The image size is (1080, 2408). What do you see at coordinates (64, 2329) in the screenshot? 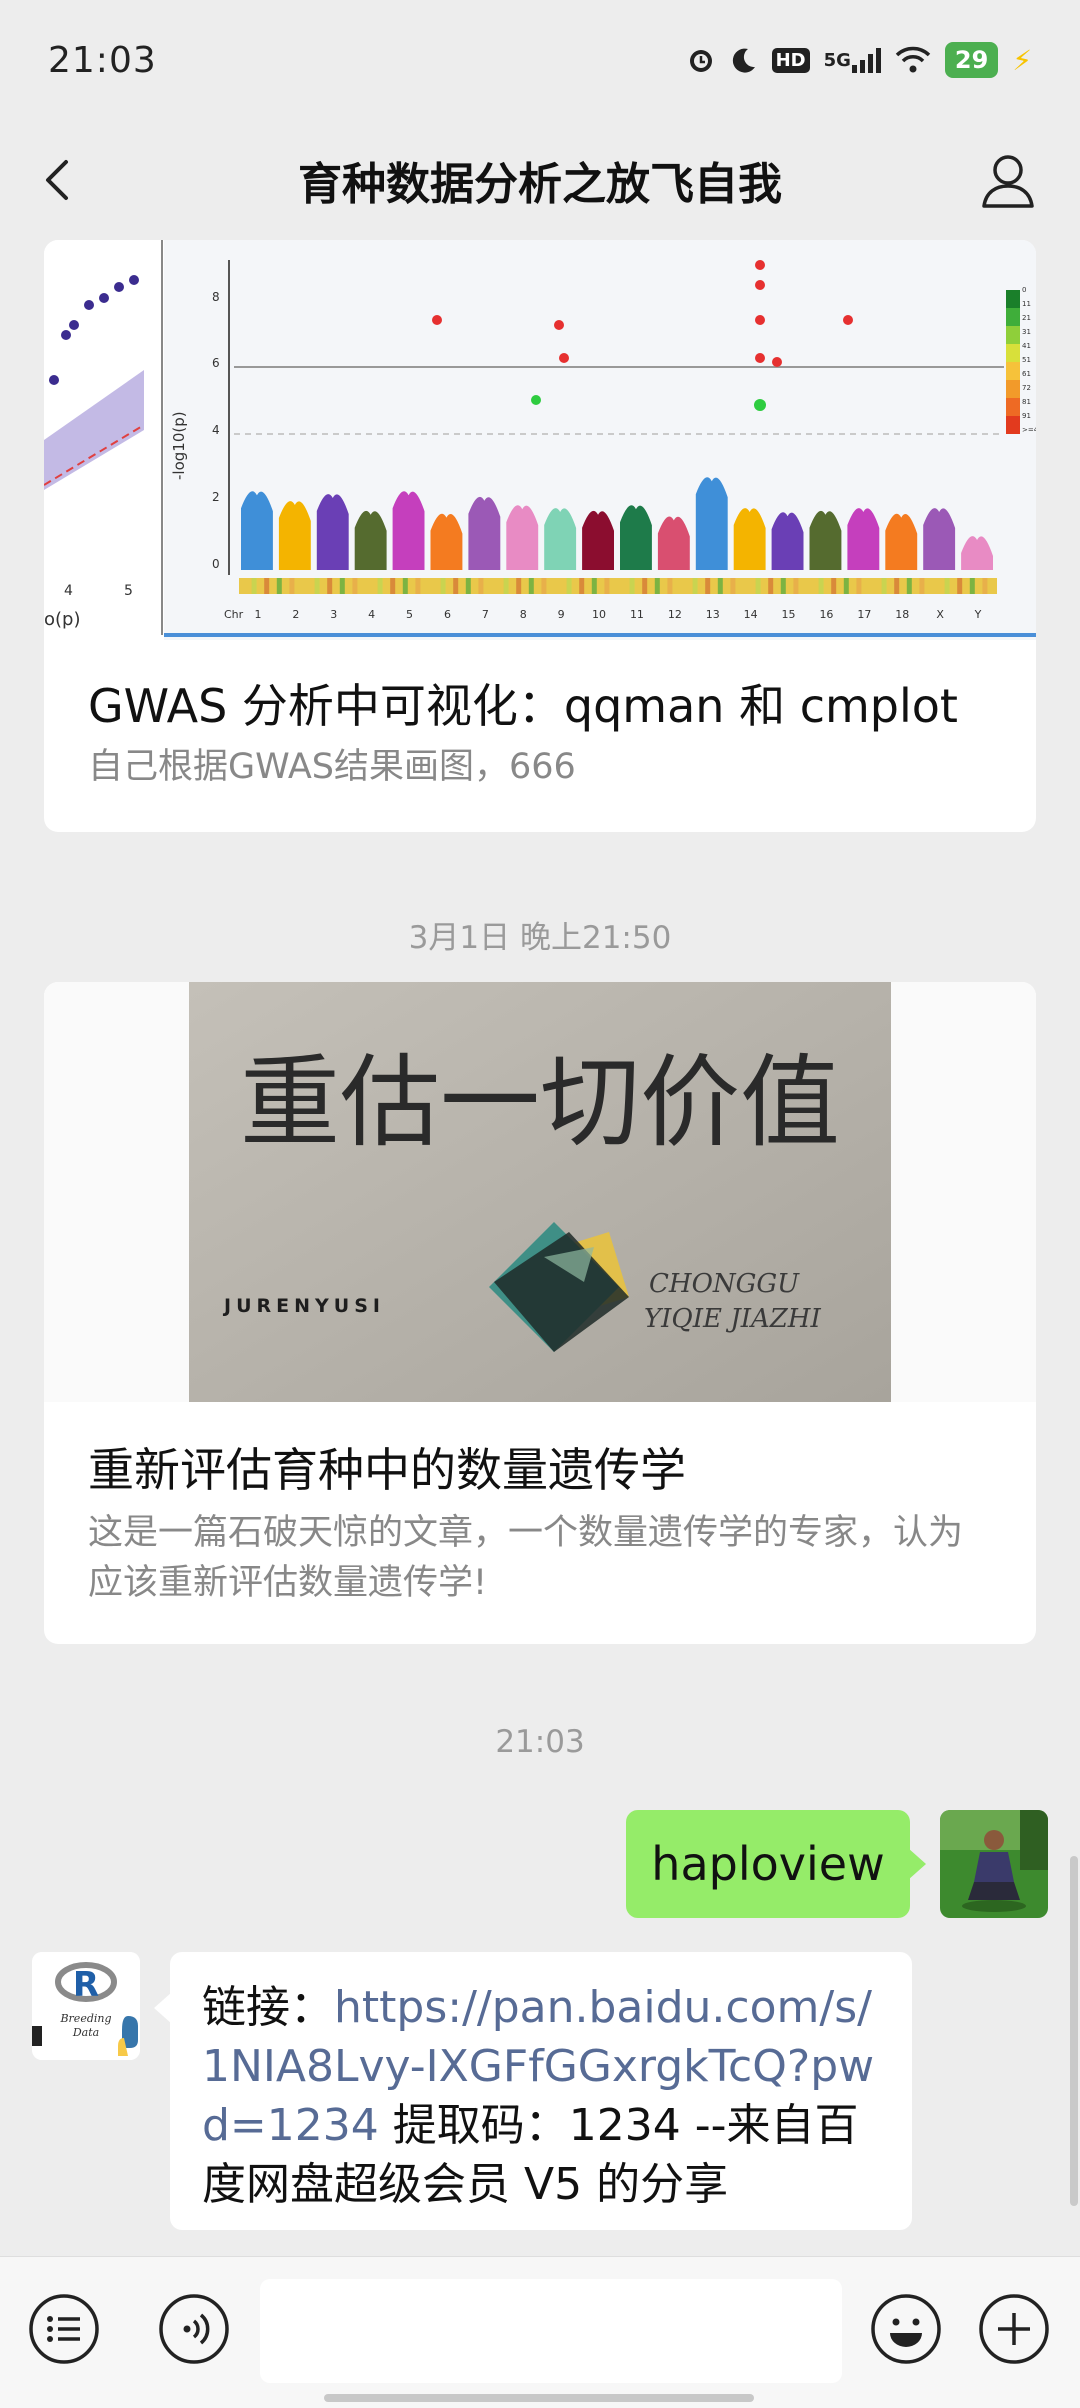
I see `menu-list-icon` at bounding box center [64, 2329].